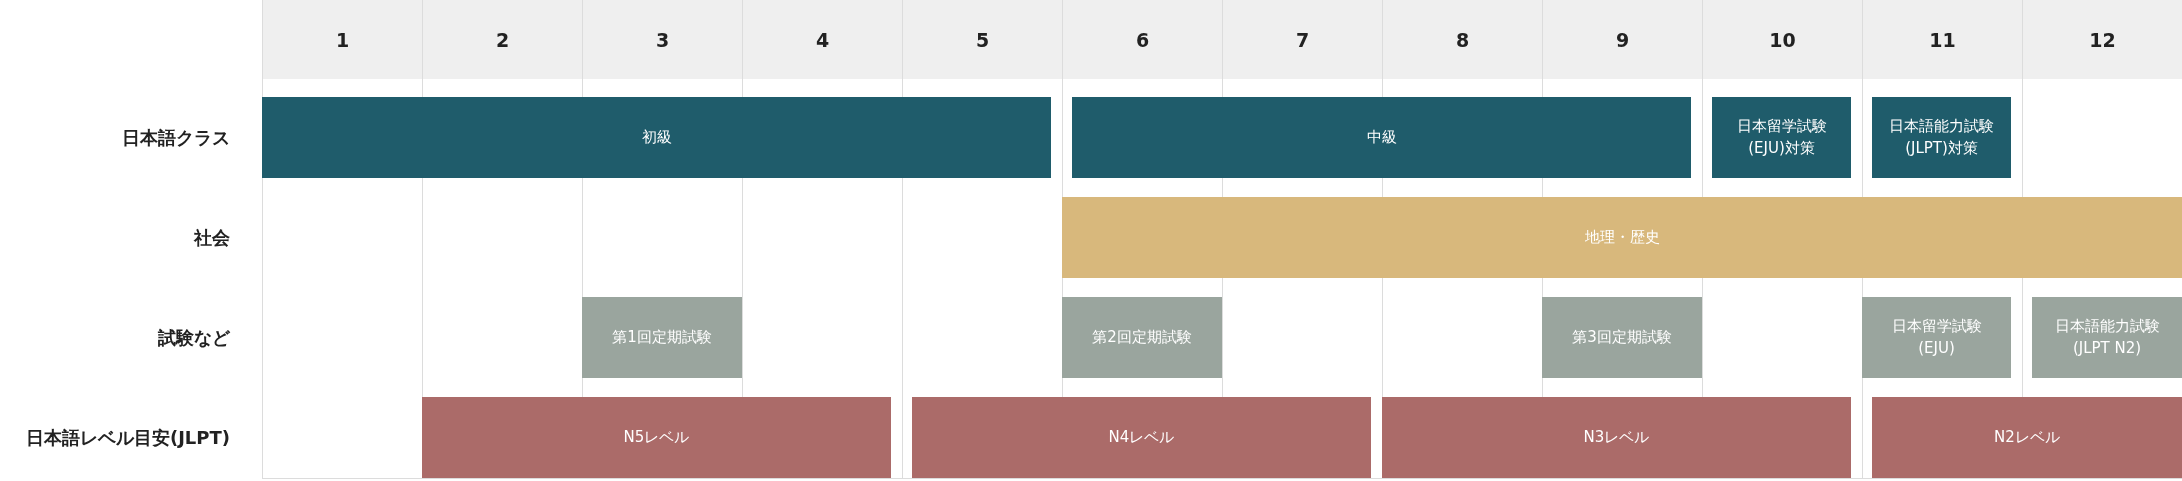 The height and width of the screenshot is (481, 2182). Describe the element at coordinates (211, 237) in the screenshot. I see `row-label: 社会` at that location.